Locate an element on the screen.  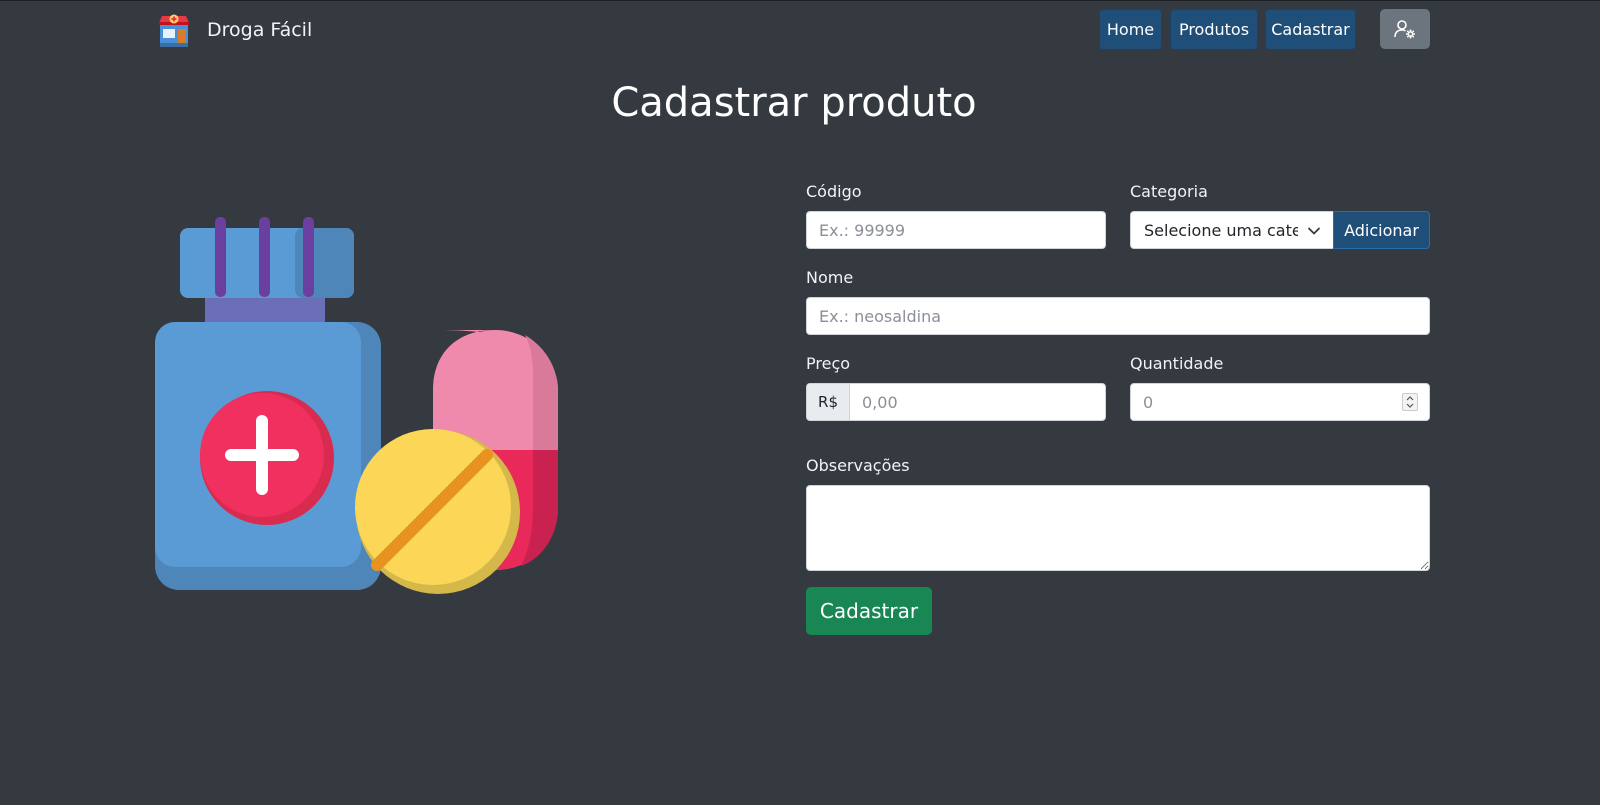
categoria-select: Selecione uma categoria is located at coordinates (1232, 230).